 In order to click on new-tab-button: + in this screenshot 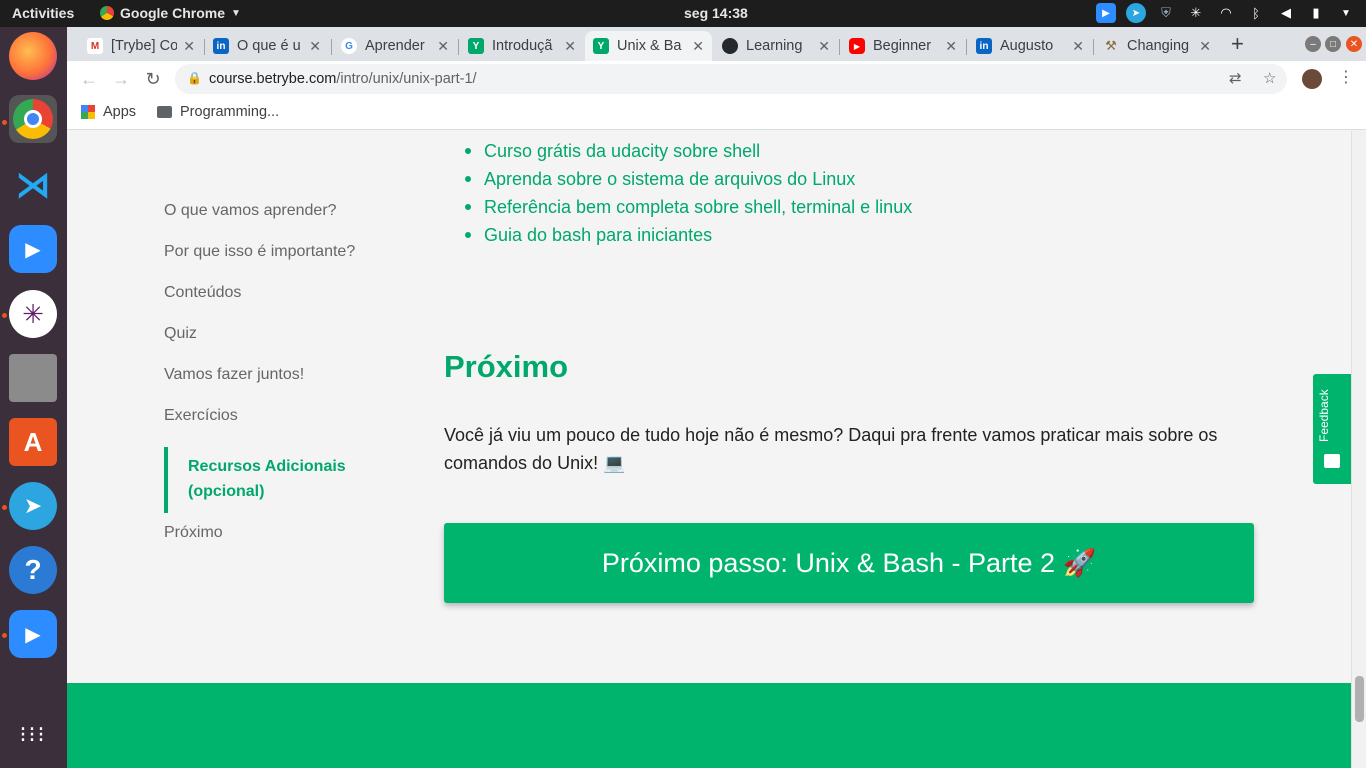, I will do `click(1237, 44)`.